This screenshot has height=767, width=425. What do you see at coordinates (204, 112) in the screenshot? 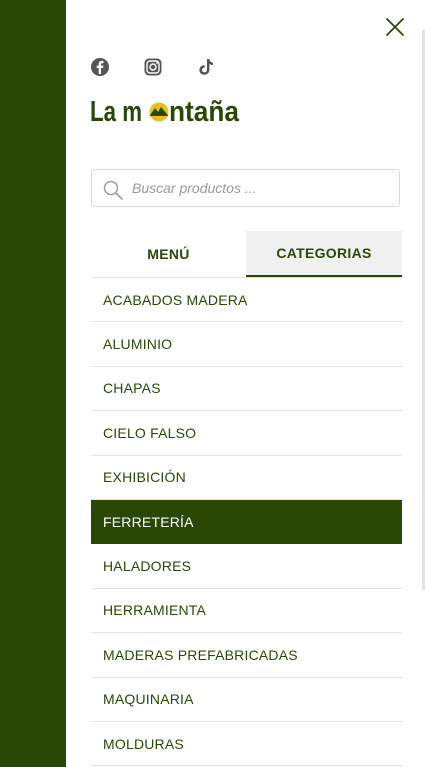
I see `logo-text-part2: ntaña` at bounding box center [204, 112].